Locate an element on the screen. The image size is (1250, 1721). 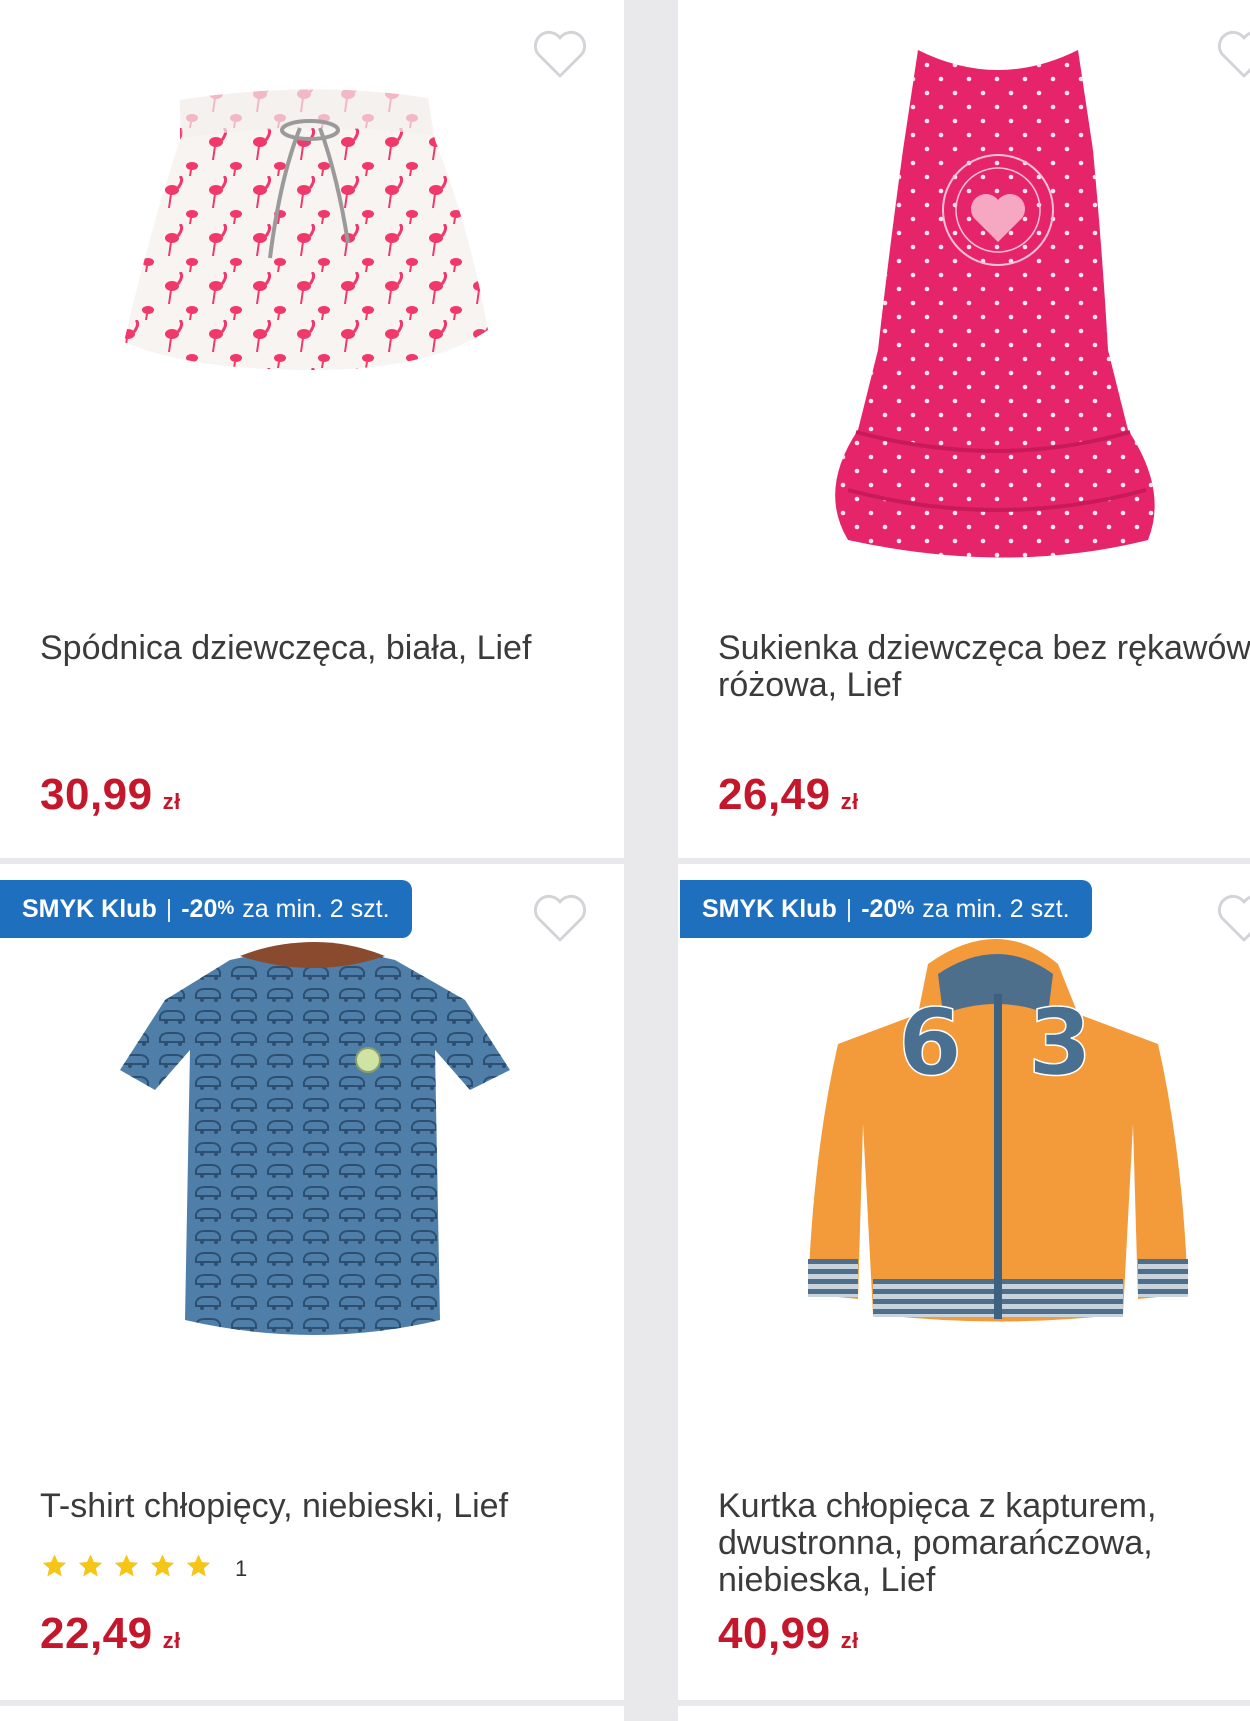
product-image-dress is located at coordinates (998, 302).